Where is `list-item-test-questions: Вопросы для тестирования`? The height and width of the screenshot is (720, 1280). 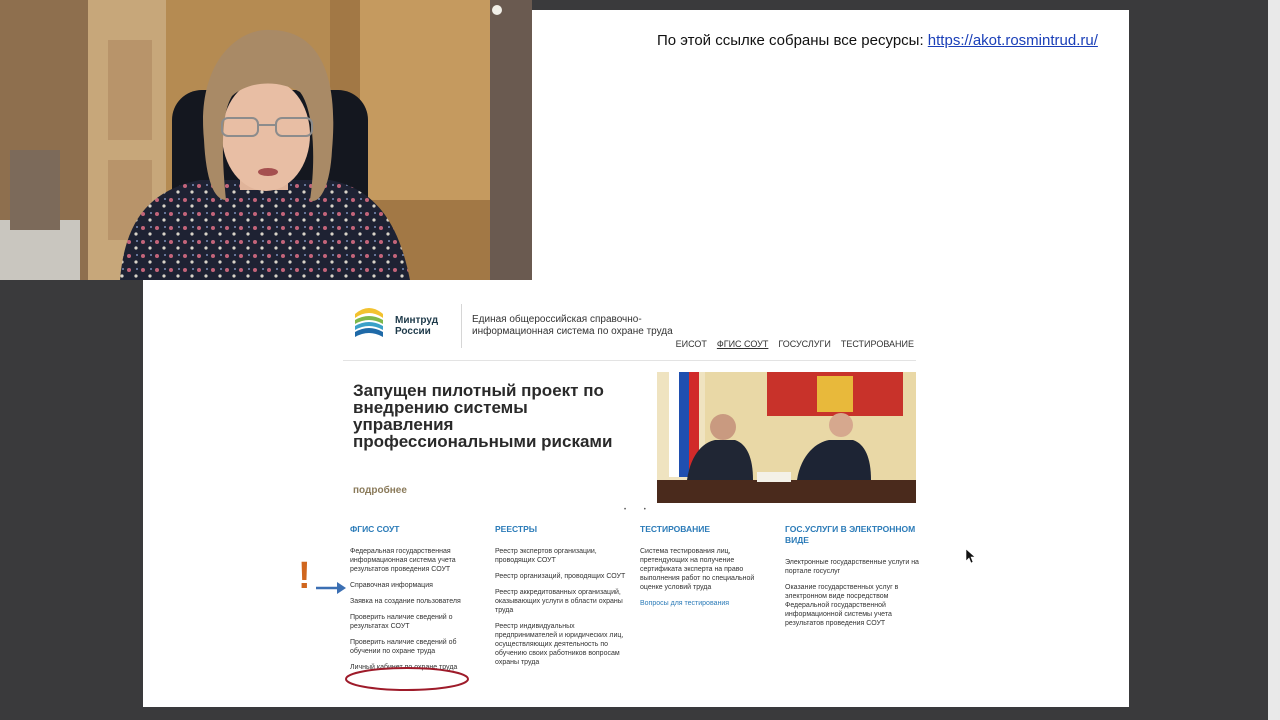
list-item-test-questions: Вопросы для тестирования is located at coordinates (707, 603).